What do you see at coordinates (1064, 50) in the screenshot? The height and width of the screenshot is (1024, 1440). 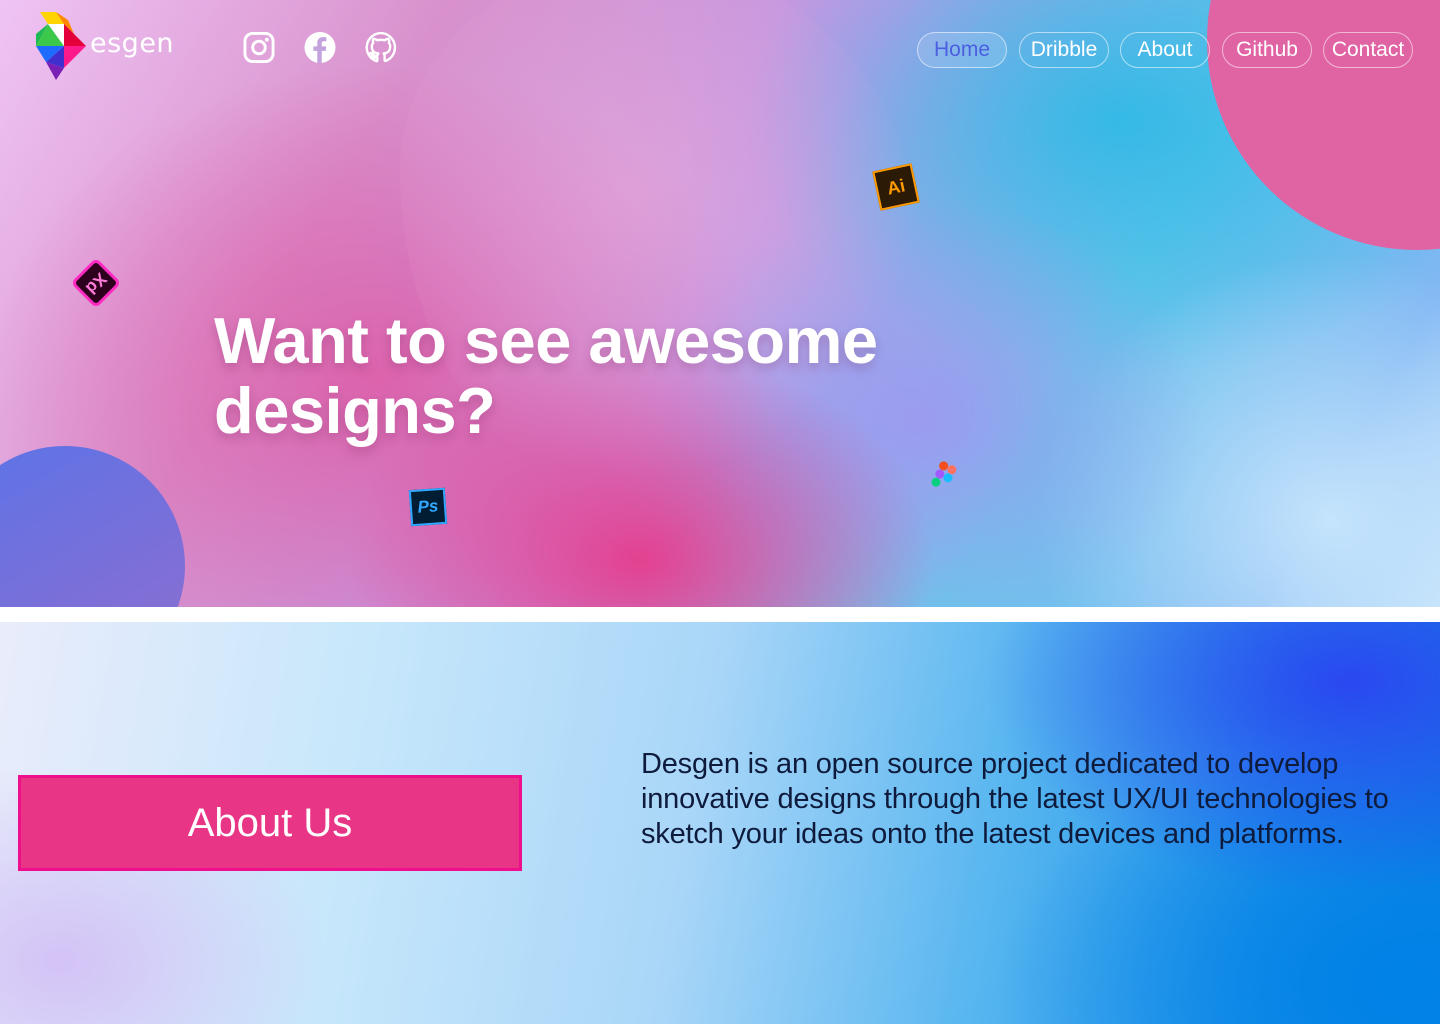 I see `nav-dribble: Dribble` at bounding box center [1064, 50].